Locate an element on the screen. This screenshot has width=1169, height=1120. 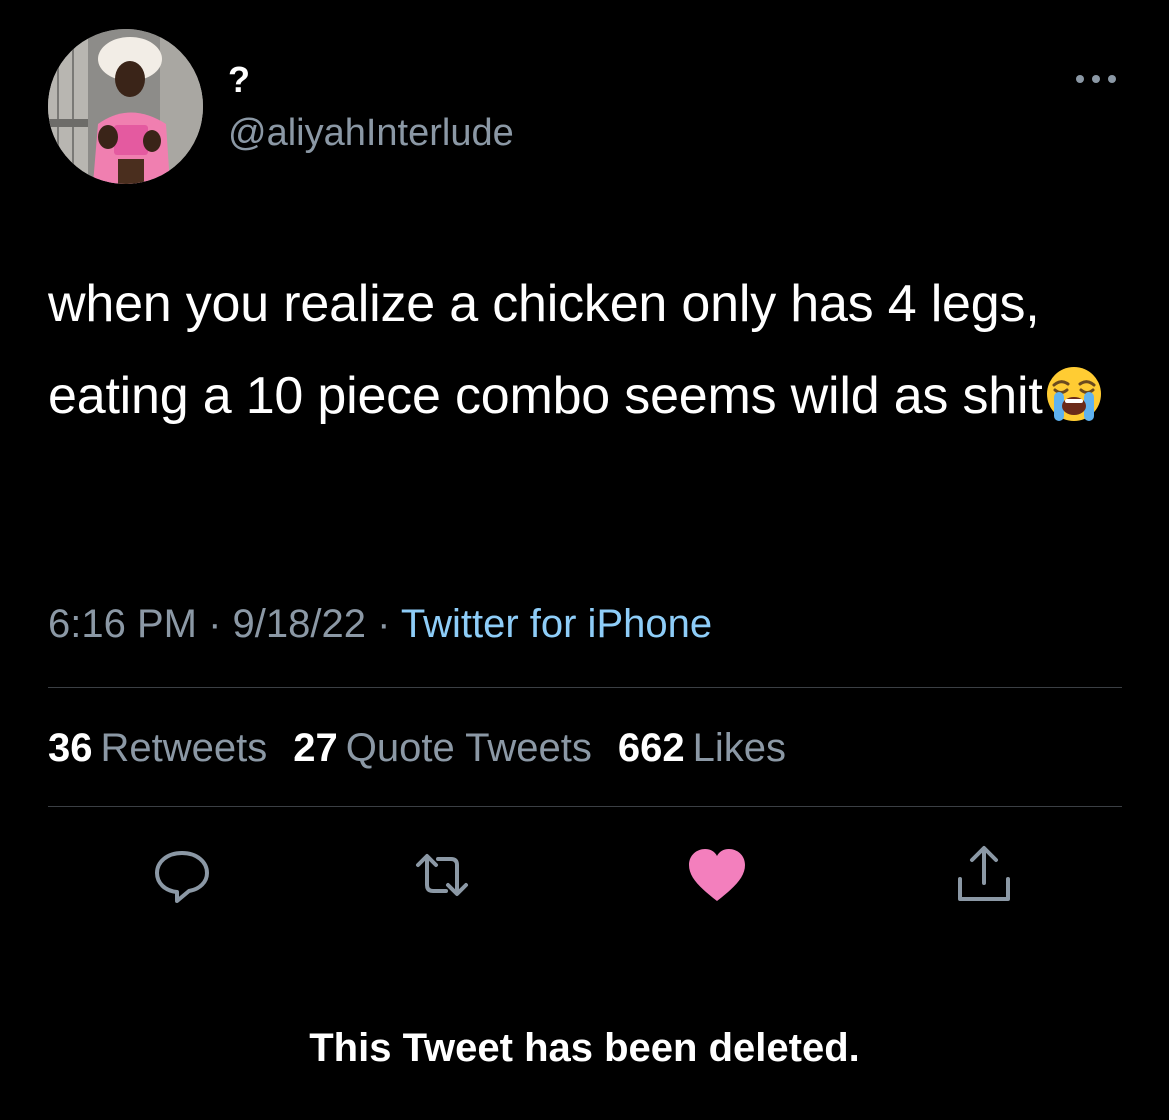
tweet-metadata: 6:16 PM · 9/18/22 · Twitter for iPhone is located at coordinates (380, 624).